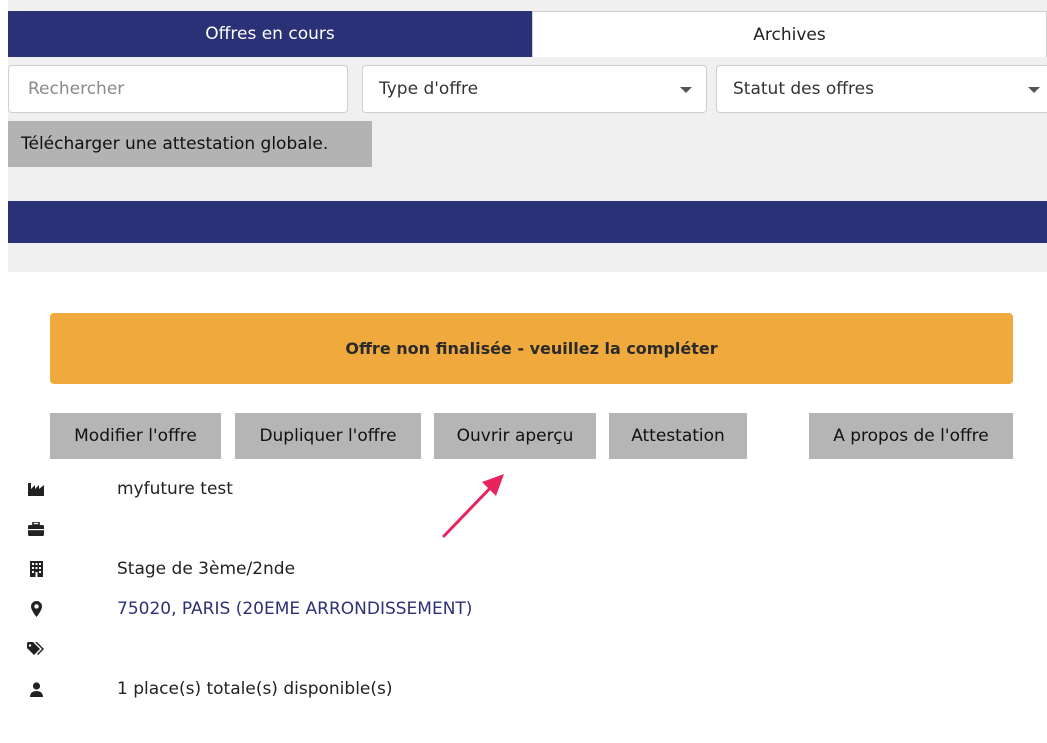 This screenshot has height=743, width=1047. Describe the element at coordinates (206, 569) in the screenshot. I see `offer-type-value: Stage de 3ème/2nde` at that location.